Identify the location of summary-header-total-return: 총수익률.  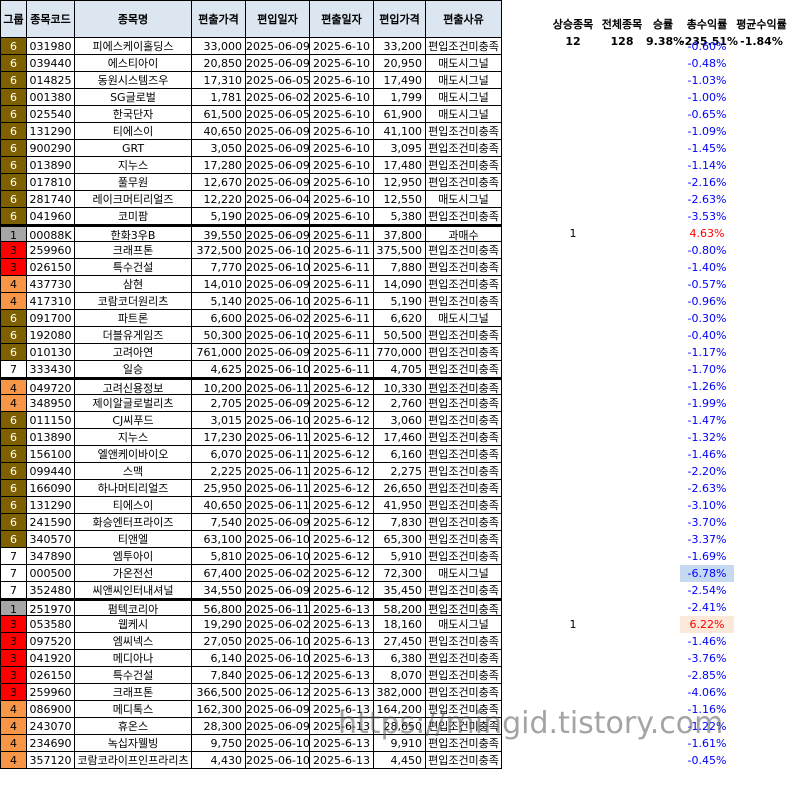
(707, 24).